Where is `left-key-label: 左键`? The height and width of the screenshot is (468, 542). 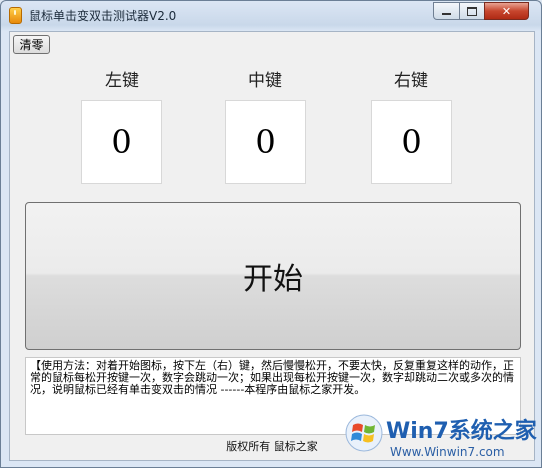
left-key-label: 左键 is located at coordinates (122, 81).